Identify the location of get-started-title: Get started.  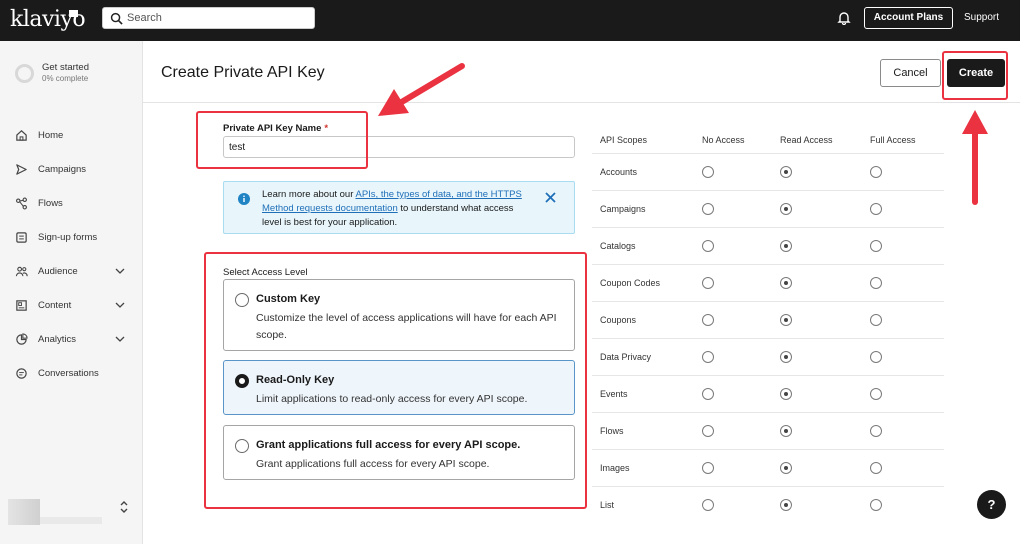
(65, 67).